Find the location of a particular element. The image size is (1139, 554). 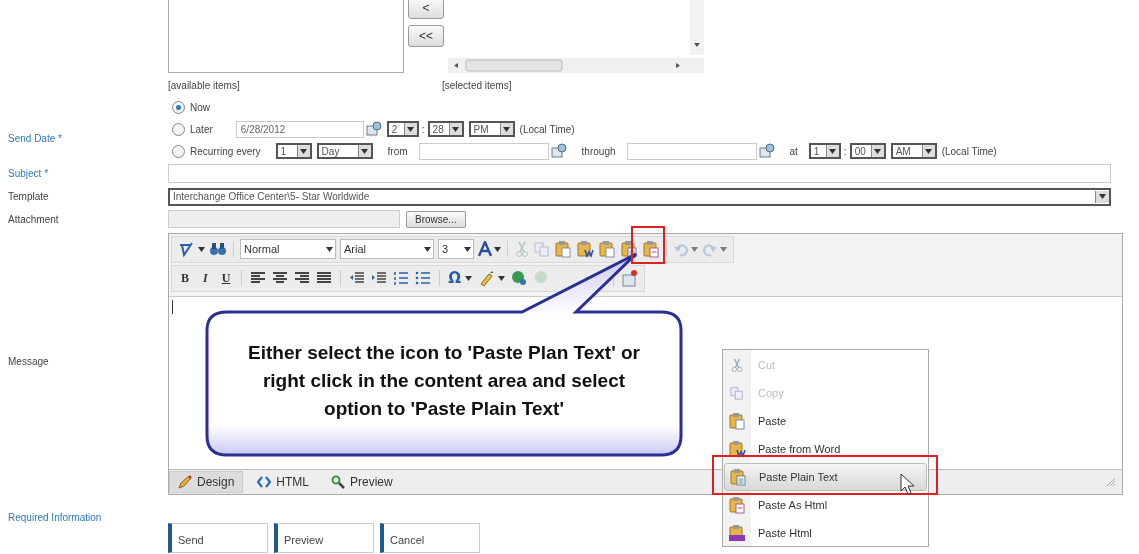

radio-label: Later is located at coordinates (201, 129).